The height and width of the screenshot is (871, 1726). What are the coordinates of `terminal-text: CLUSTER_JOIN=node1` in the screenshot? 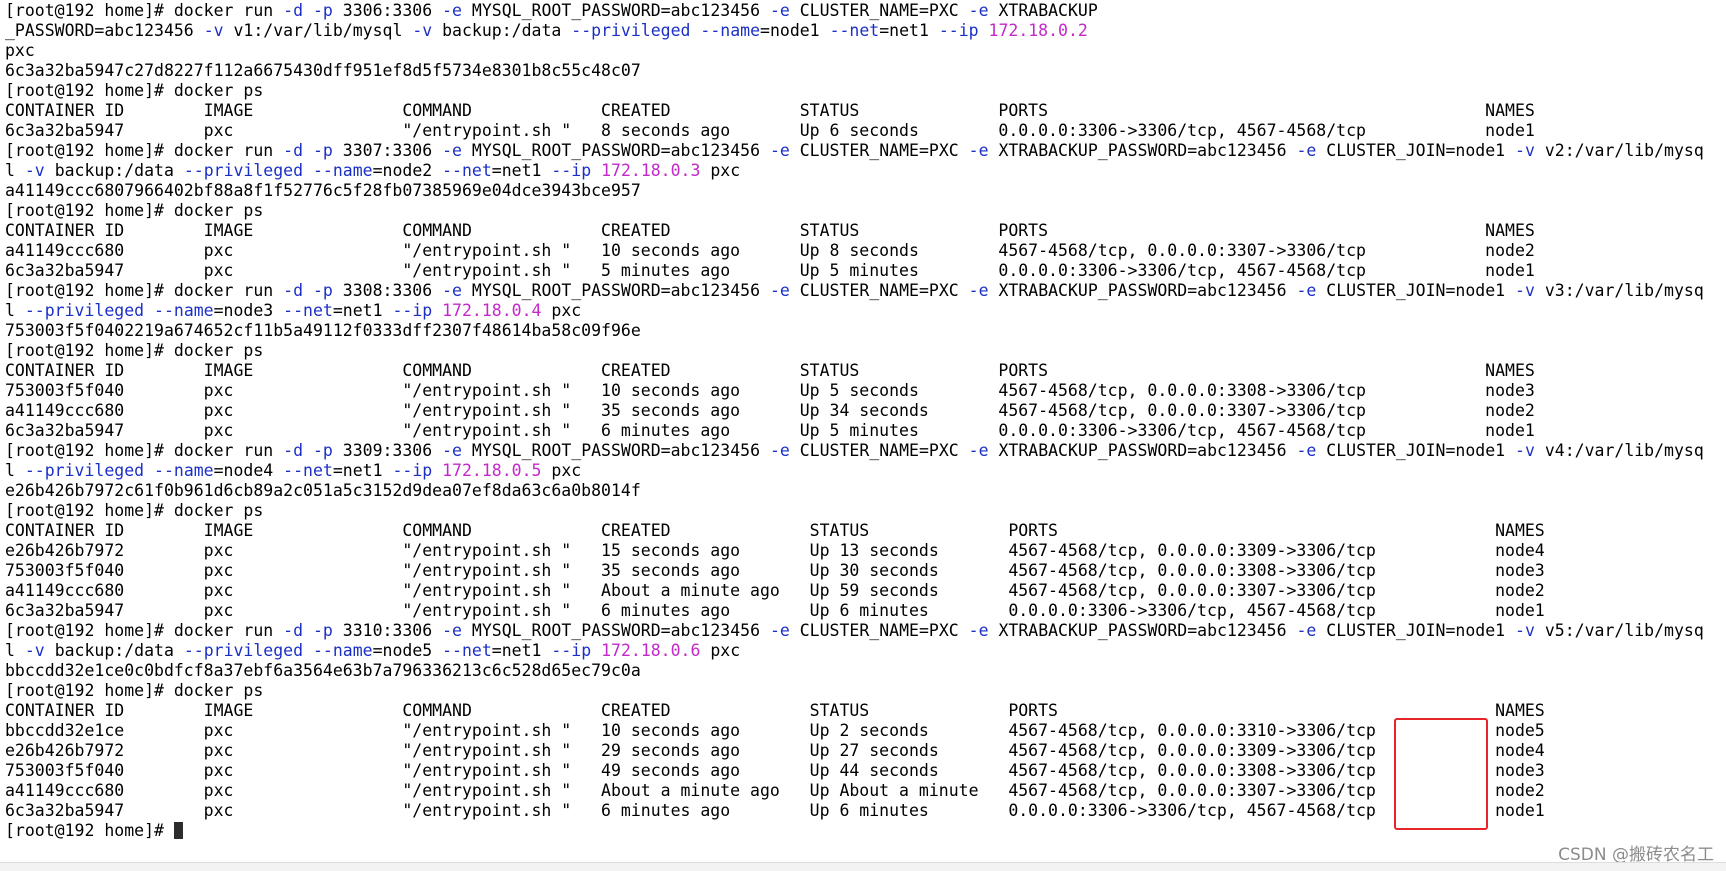 It's located at (1421, 630).